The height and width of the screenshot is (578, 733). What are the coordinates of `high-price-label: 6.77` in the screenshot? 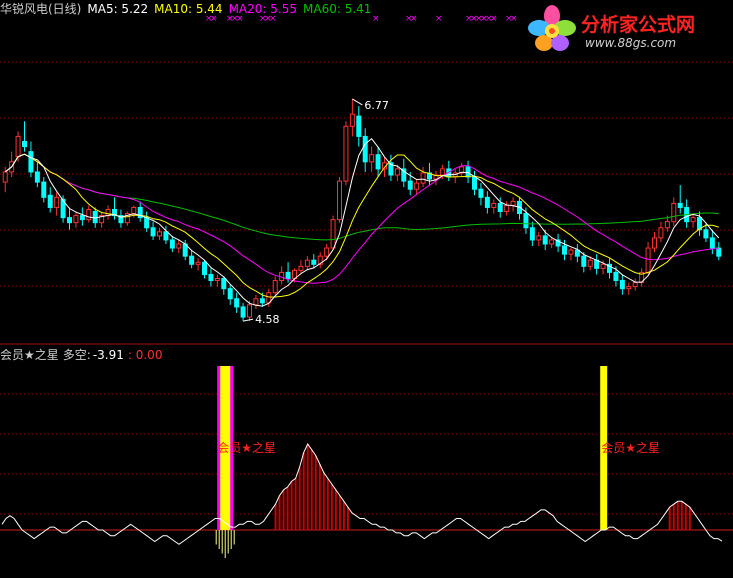 It's located at (376, 105).